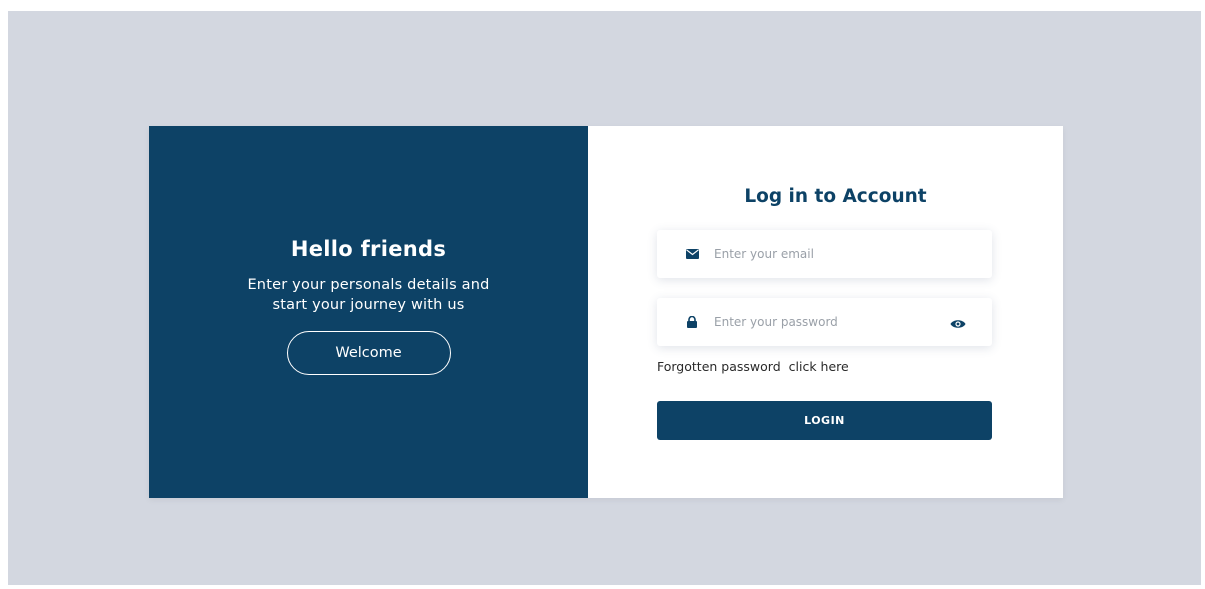 The image size is (1205, 589). What do you see at coordinates (824, 420) in the screenshot?
I see `login-button: LOGIN` at bounding box center [824, 420].